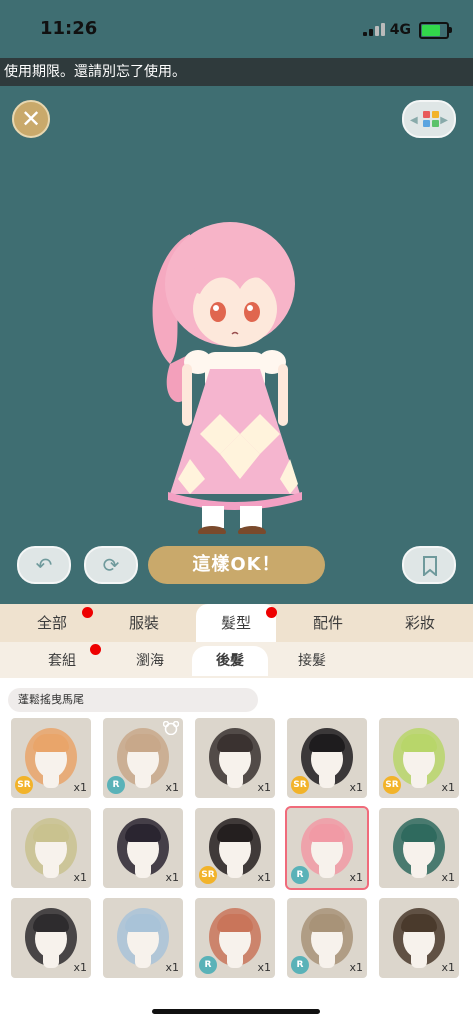  I want to click on notice-ticker: 使用期限。還請別忘了使用。, so click(236, 72).